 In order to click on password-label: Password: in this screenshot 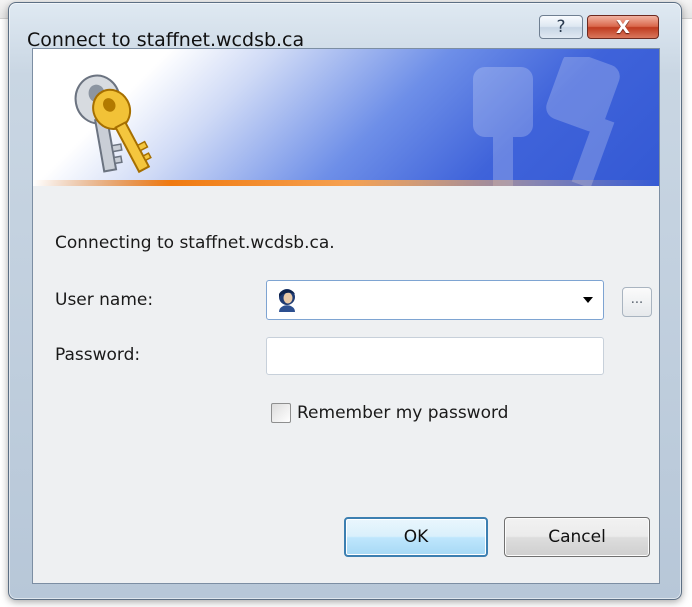, I will do `click(98, 355)`.